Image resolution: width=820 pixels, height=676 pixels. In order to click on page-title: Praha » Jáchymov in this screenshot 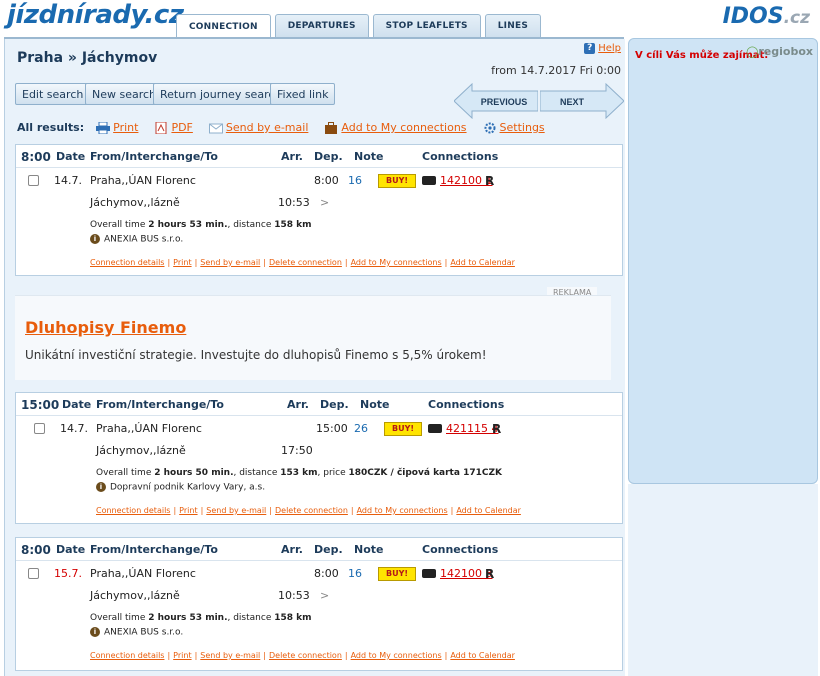, I will do `click(87, 58)`.